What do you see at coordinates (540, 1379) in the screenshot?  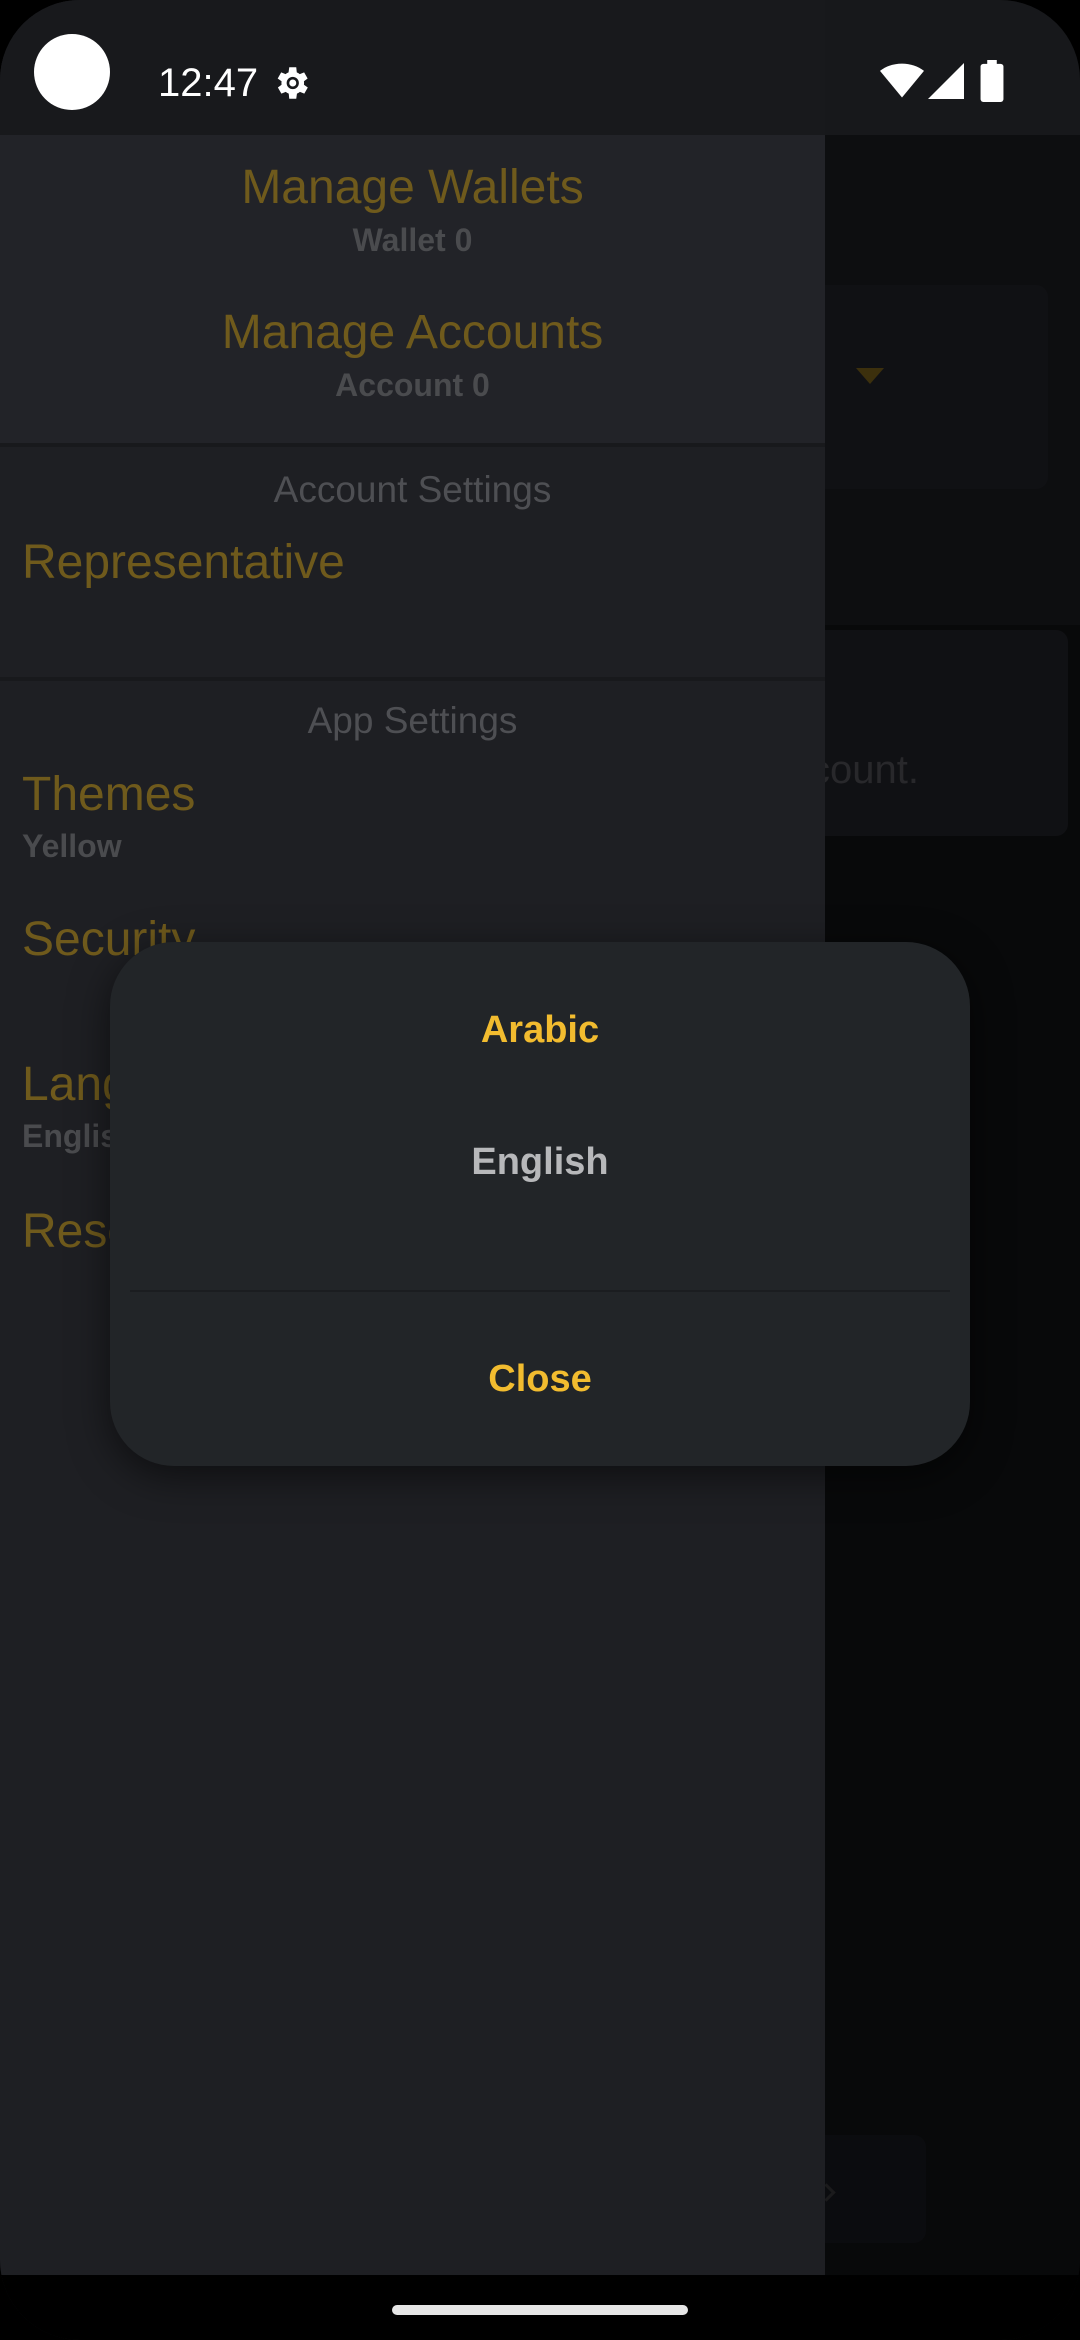 I see `close-button: Close` at bounding box center [540, 1379].